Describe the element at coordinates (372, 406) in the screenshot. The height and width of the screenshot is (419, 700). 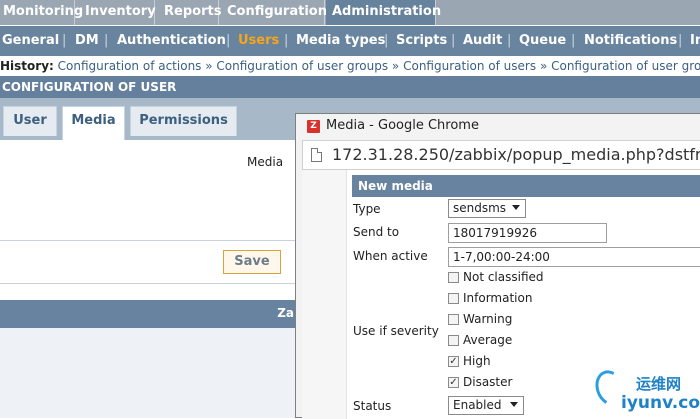
I see `status-label: Status` at that location.